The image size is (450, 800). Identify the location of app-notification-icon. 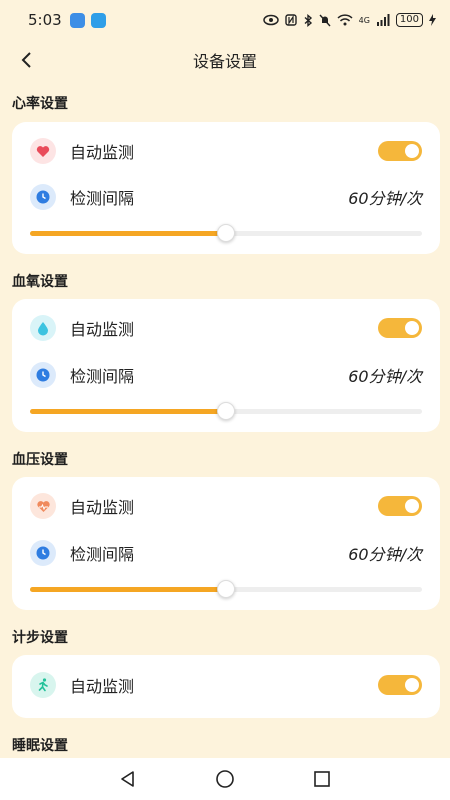
(77, 20).